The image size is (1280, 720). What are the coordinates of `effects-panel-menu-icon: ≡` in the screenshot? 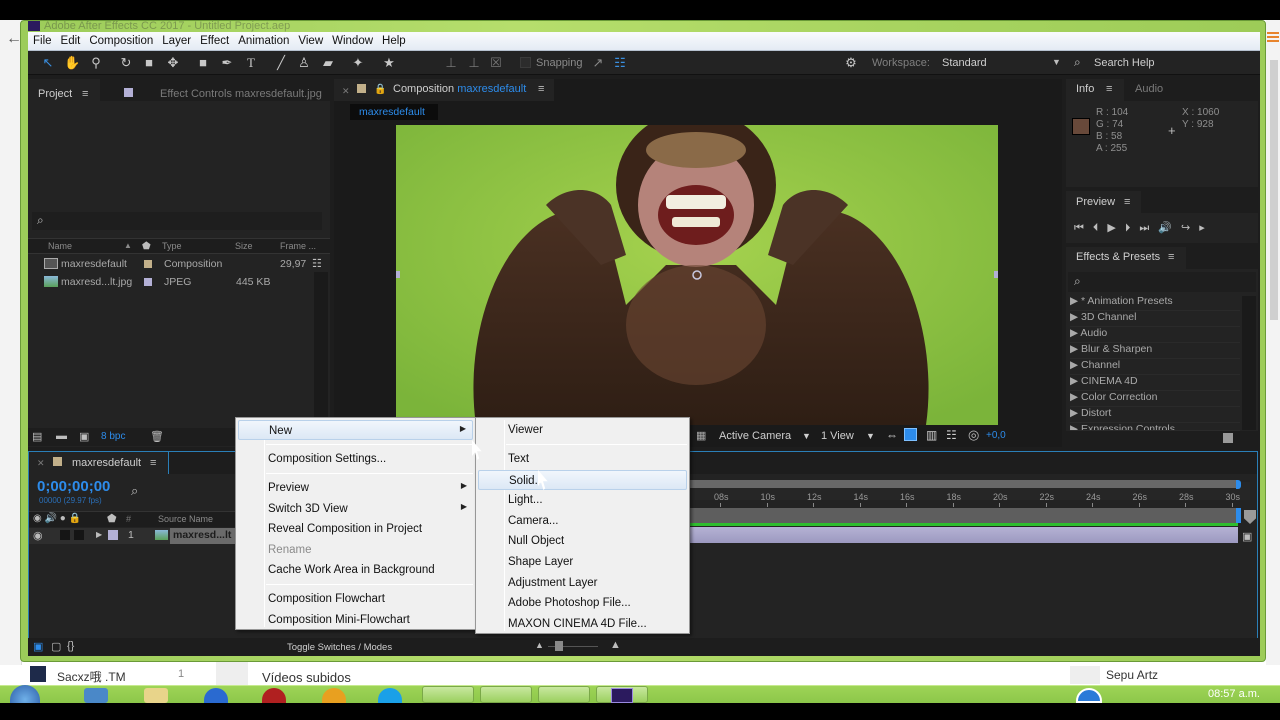 It's located at (1171, 257).